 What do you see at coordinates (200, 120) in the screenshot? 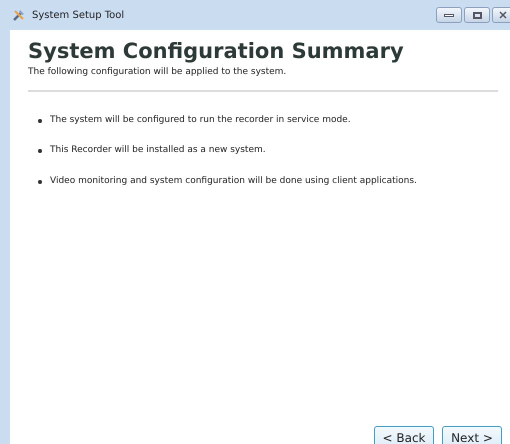
I see `summary-item: The system will be configured to run the recorder in service mode.` at bounding box center [200, 120].